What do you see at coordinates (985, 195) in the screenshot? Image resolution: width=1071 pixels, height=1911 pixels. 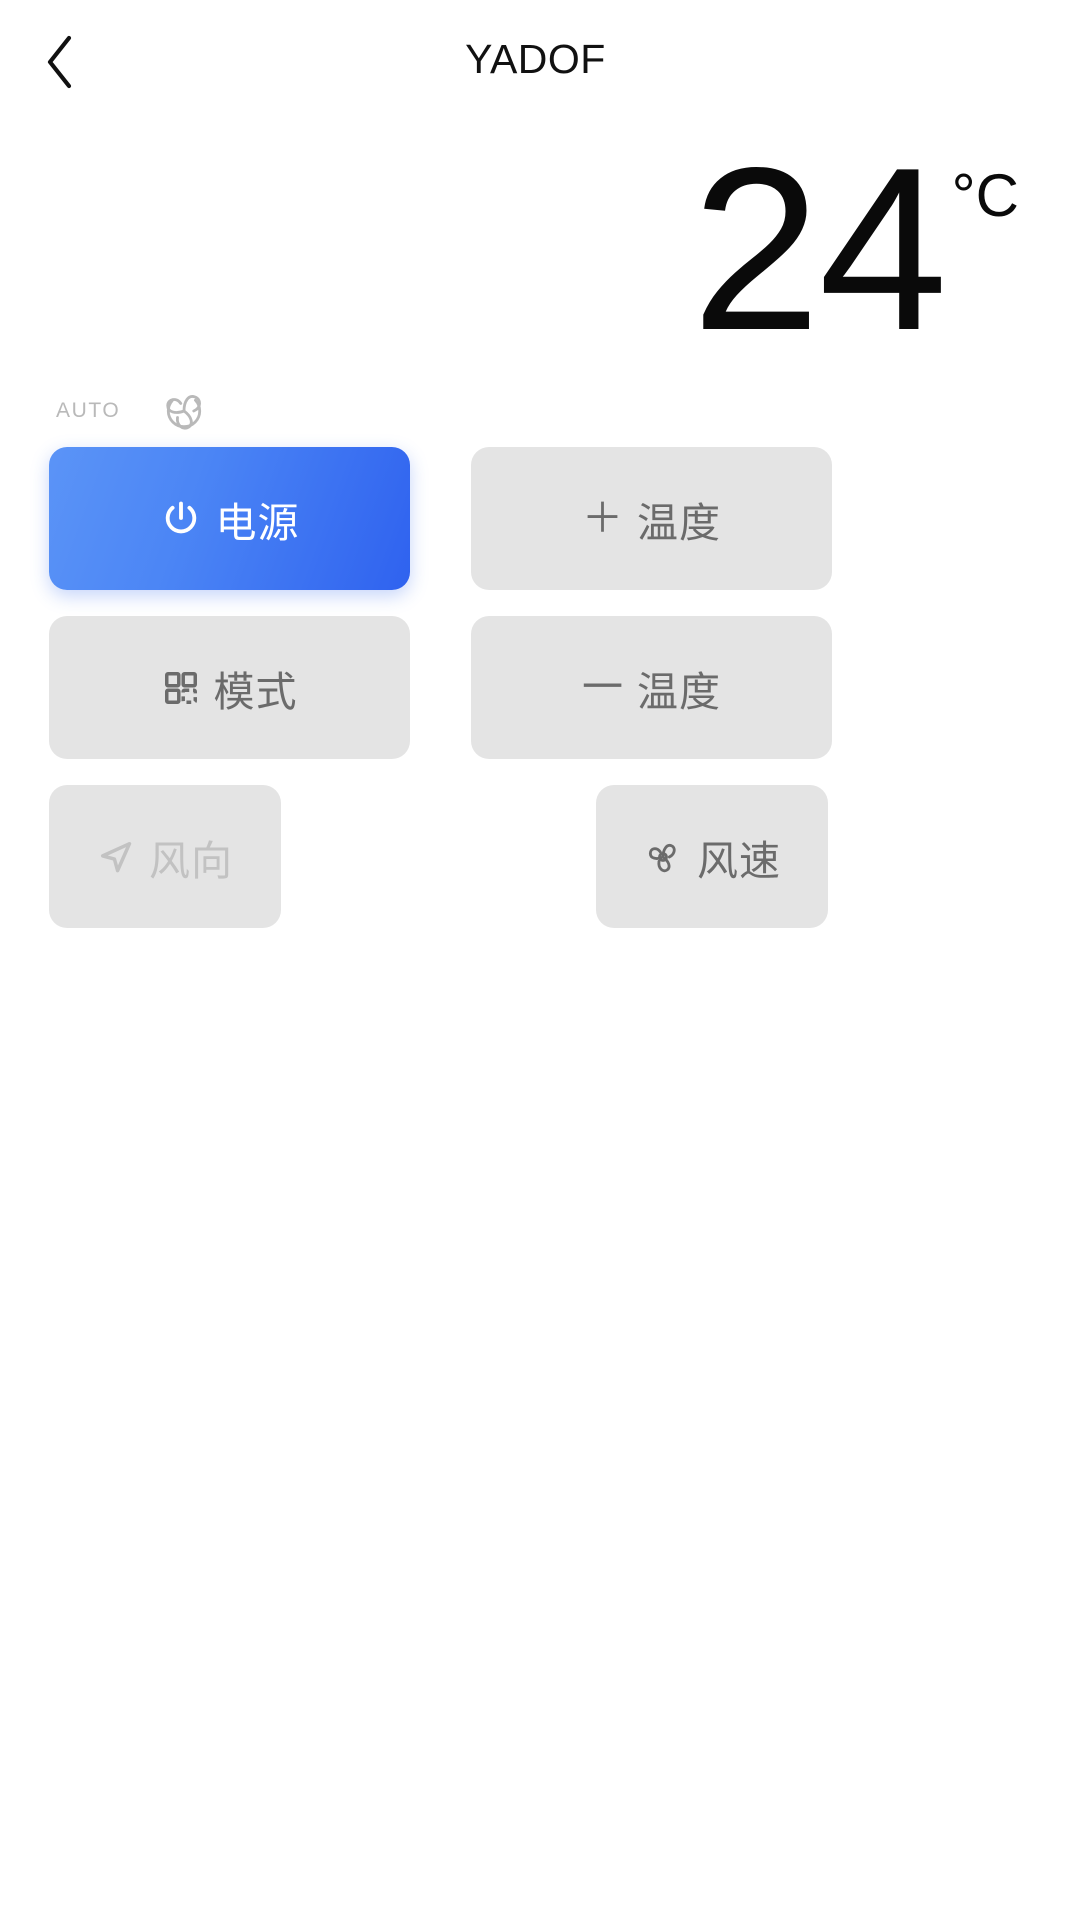 I see `temperature-unit: °C` at bounding box center [985, 195].